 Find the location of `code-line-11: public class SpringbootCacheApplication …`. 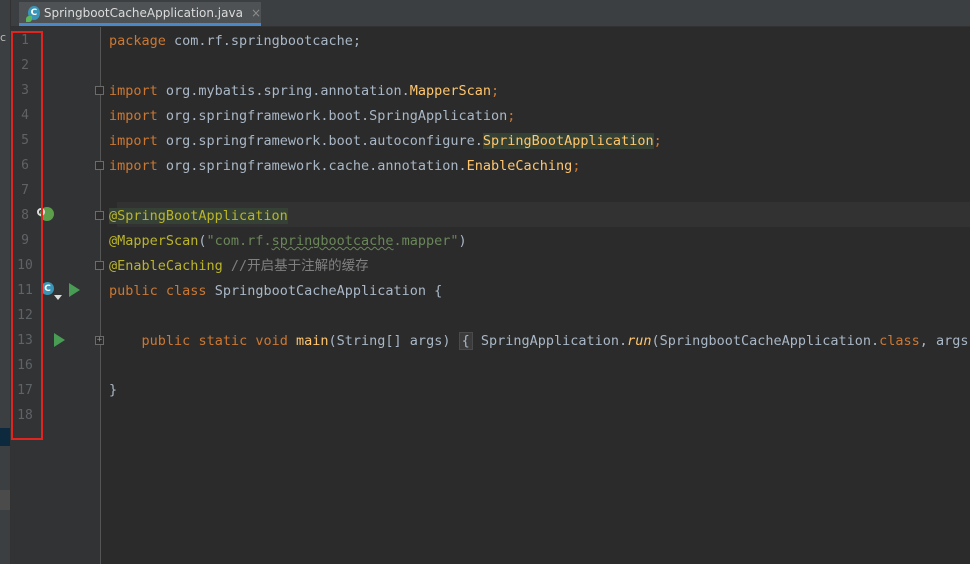

code-line-11: public class SpringbootCacheApplication … is located at coordinates (276, 291).